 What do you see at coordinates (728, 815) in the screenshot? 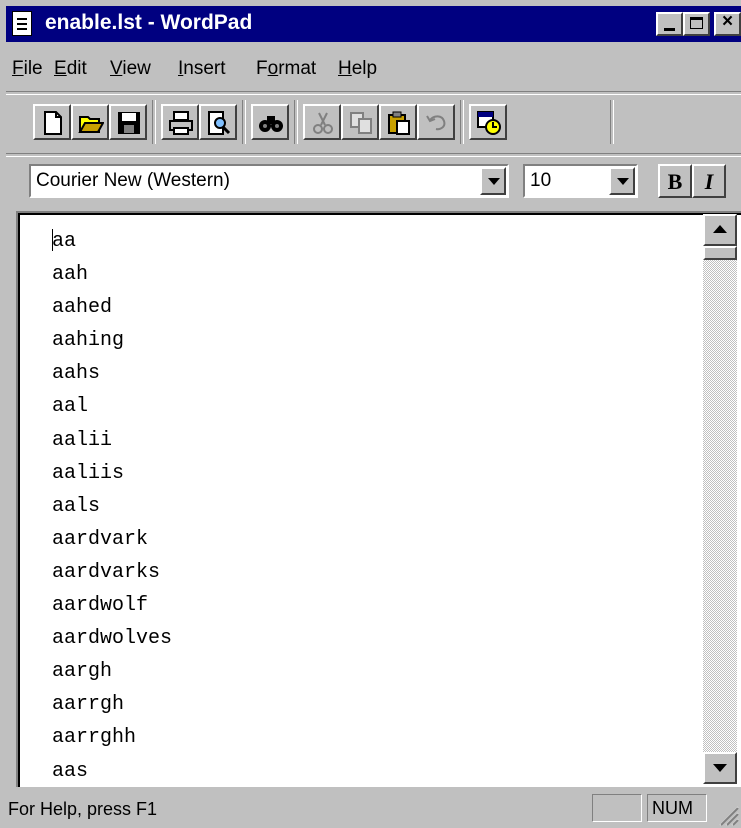
I see `resize-grip-icon` at bounding box center [728, 815].